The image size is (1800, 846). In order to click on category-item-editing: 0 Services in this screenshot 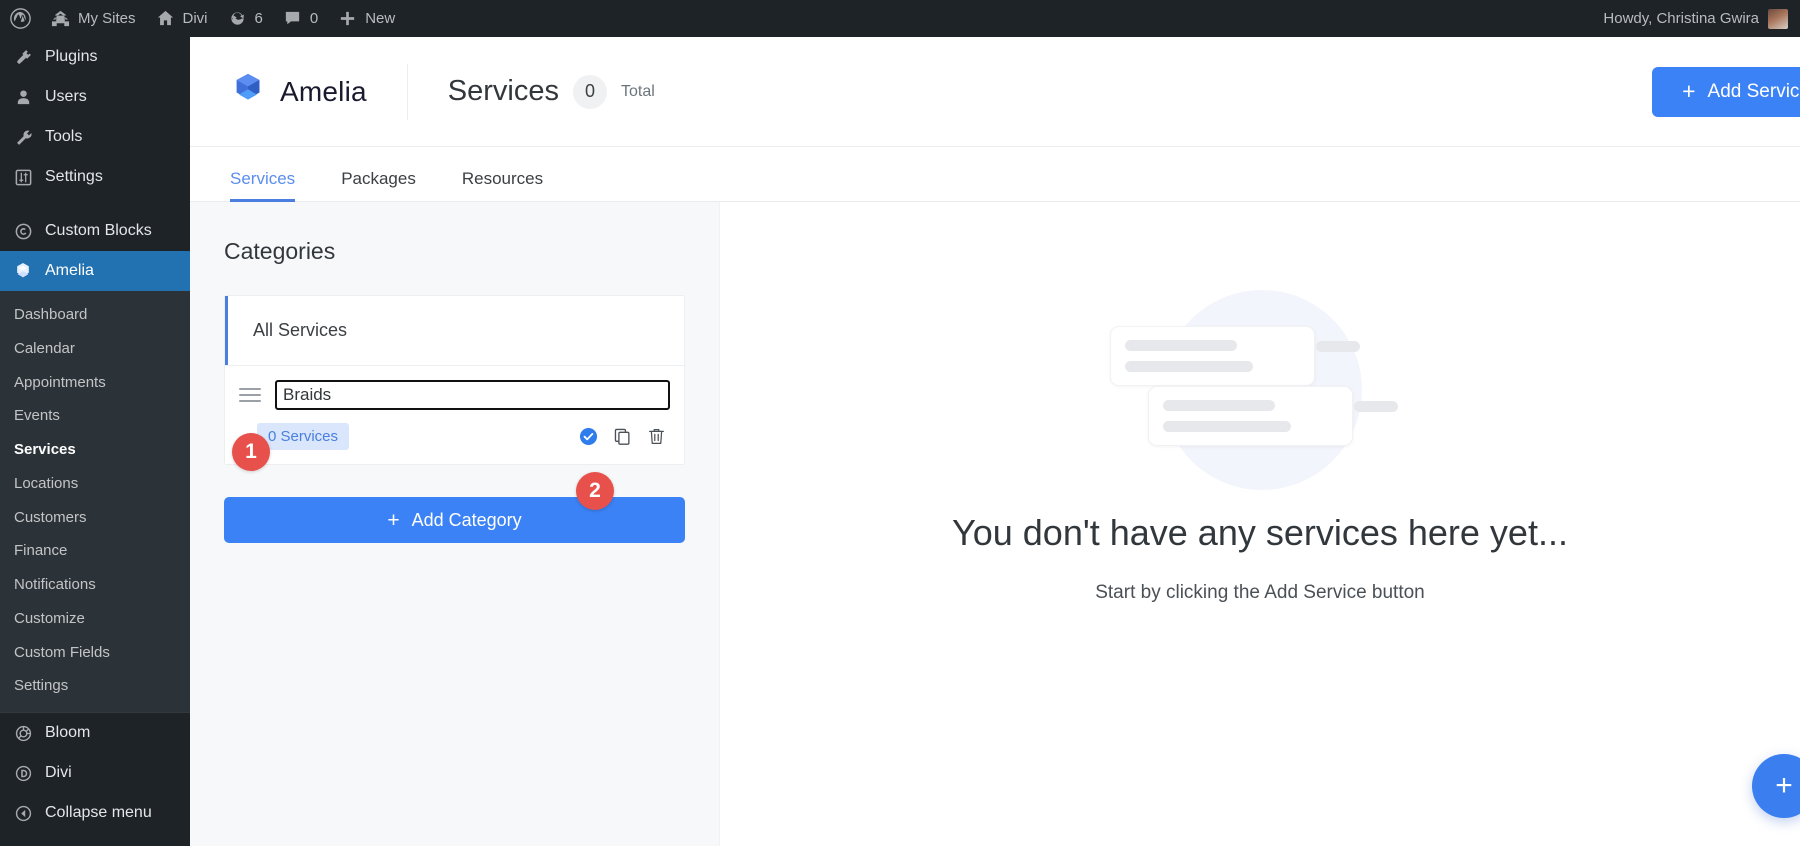, I will do `click(454, 414)`.